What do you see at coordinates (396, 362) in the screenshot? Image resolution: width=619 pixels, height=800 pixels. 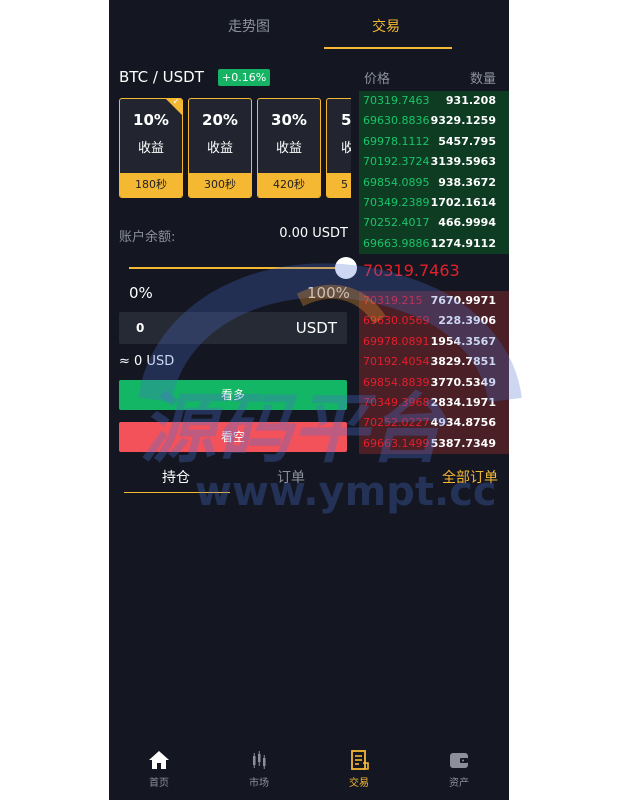 I see `ask-price: 70192.4054` at bounding box center [396, 362].